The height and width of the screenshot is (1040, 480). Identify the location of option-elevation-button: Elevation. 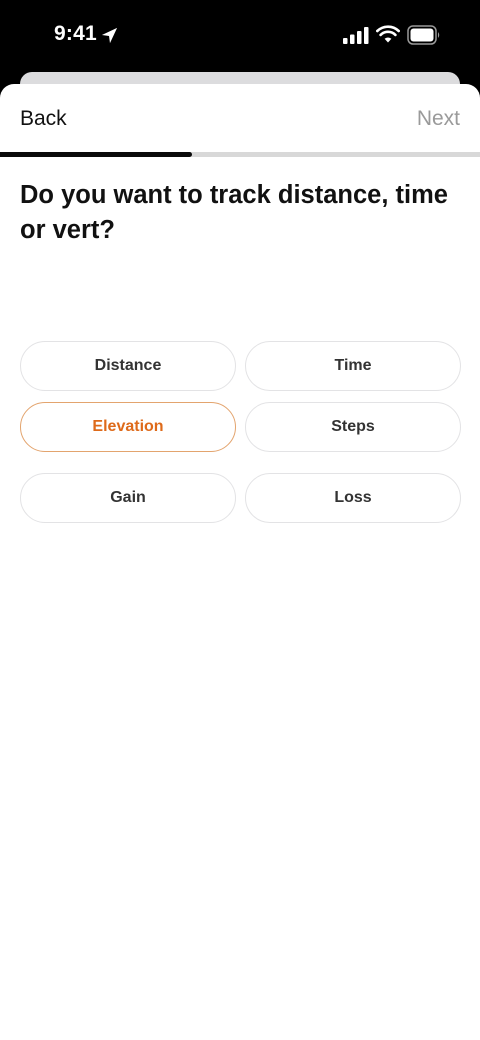
(128, 427).